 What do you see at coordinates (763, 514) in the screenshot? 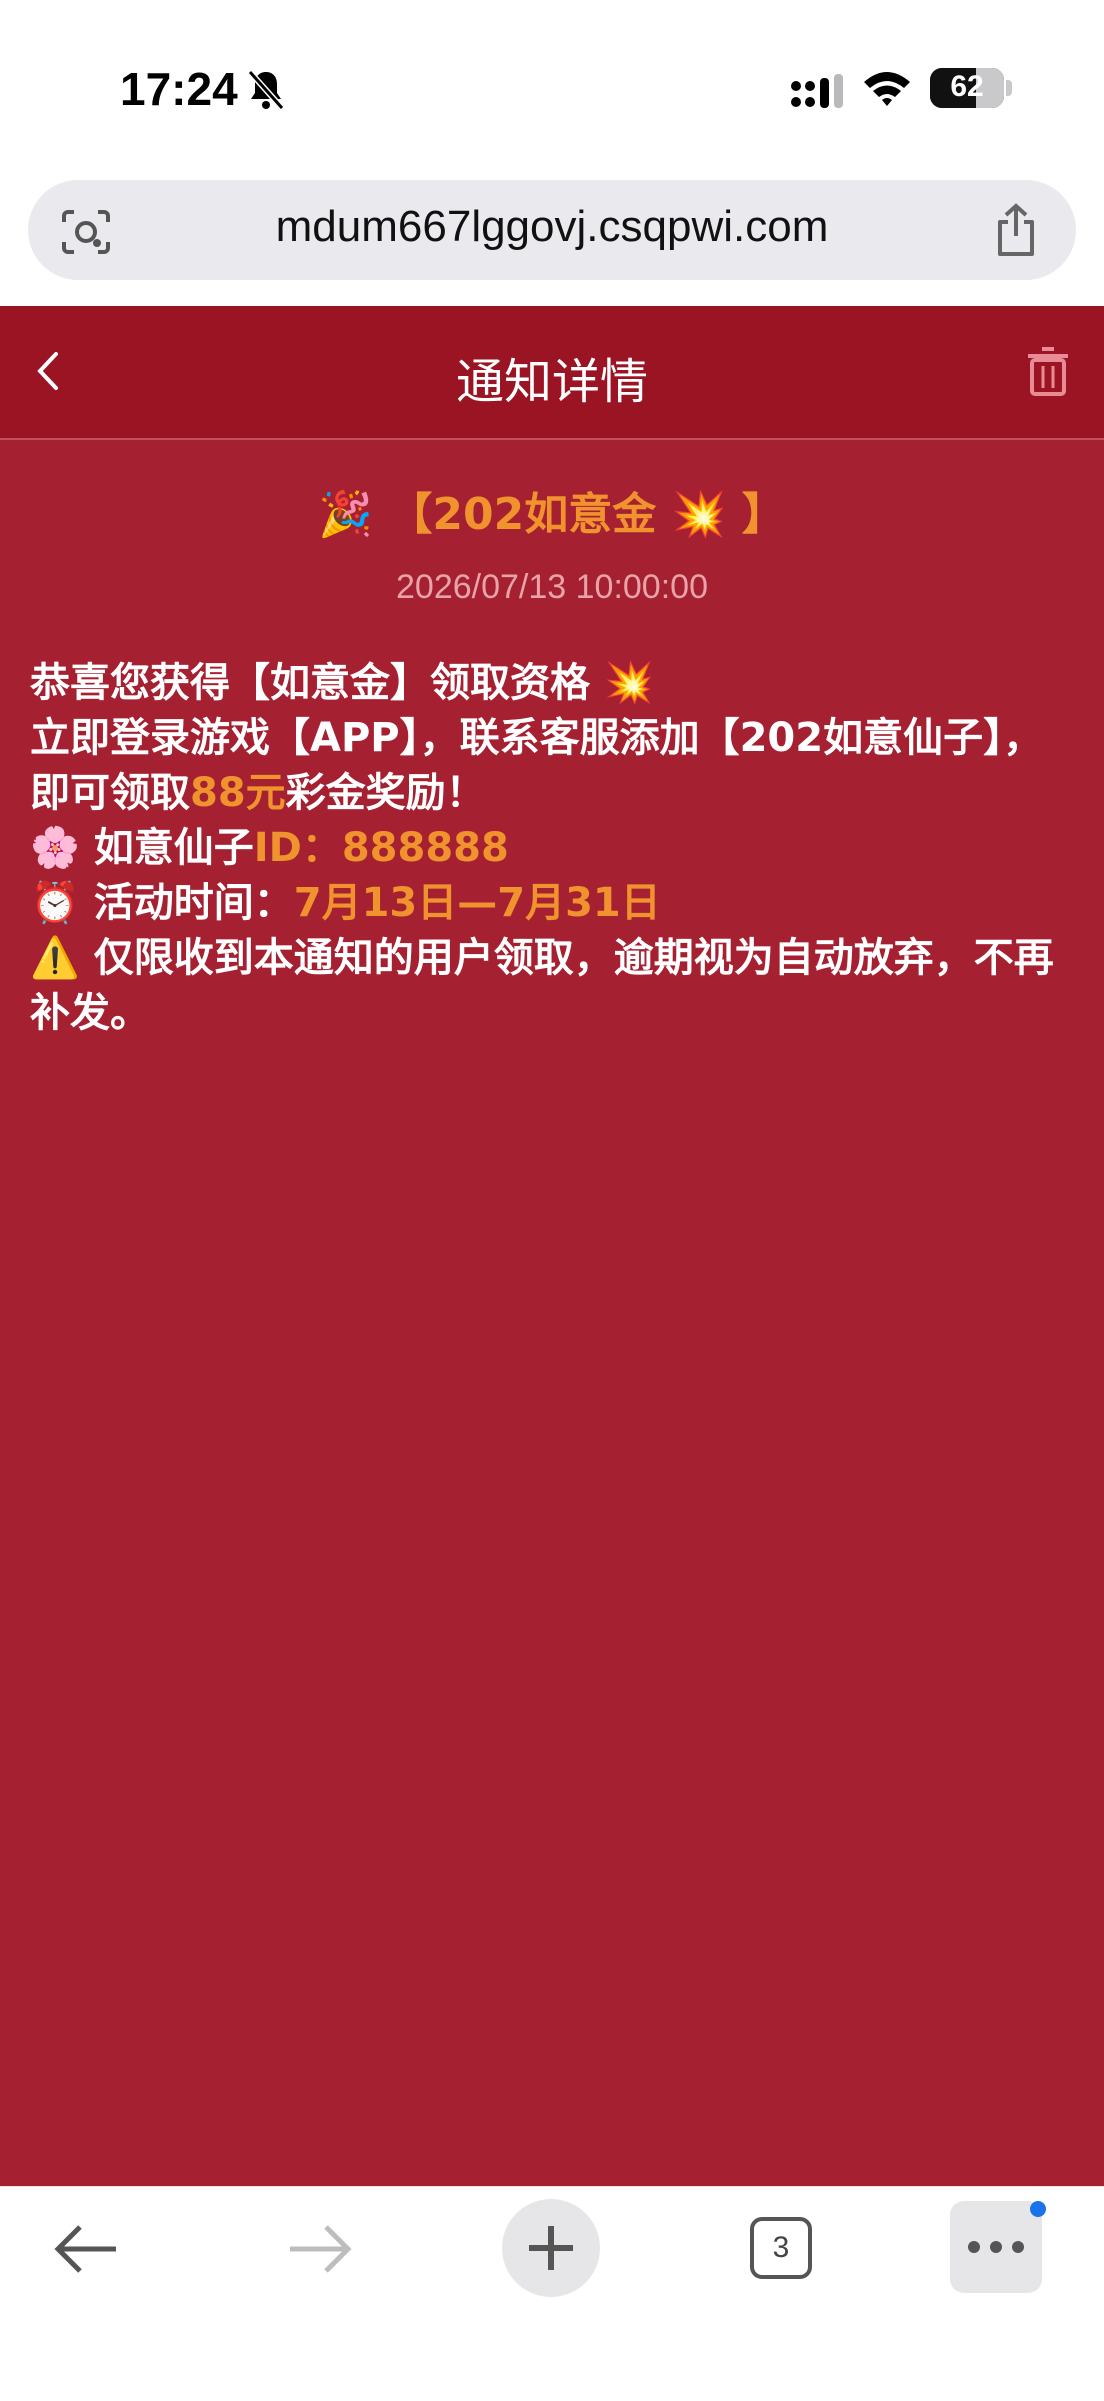
I see `notice-title-close: 】` at bounding box center [763, 514].